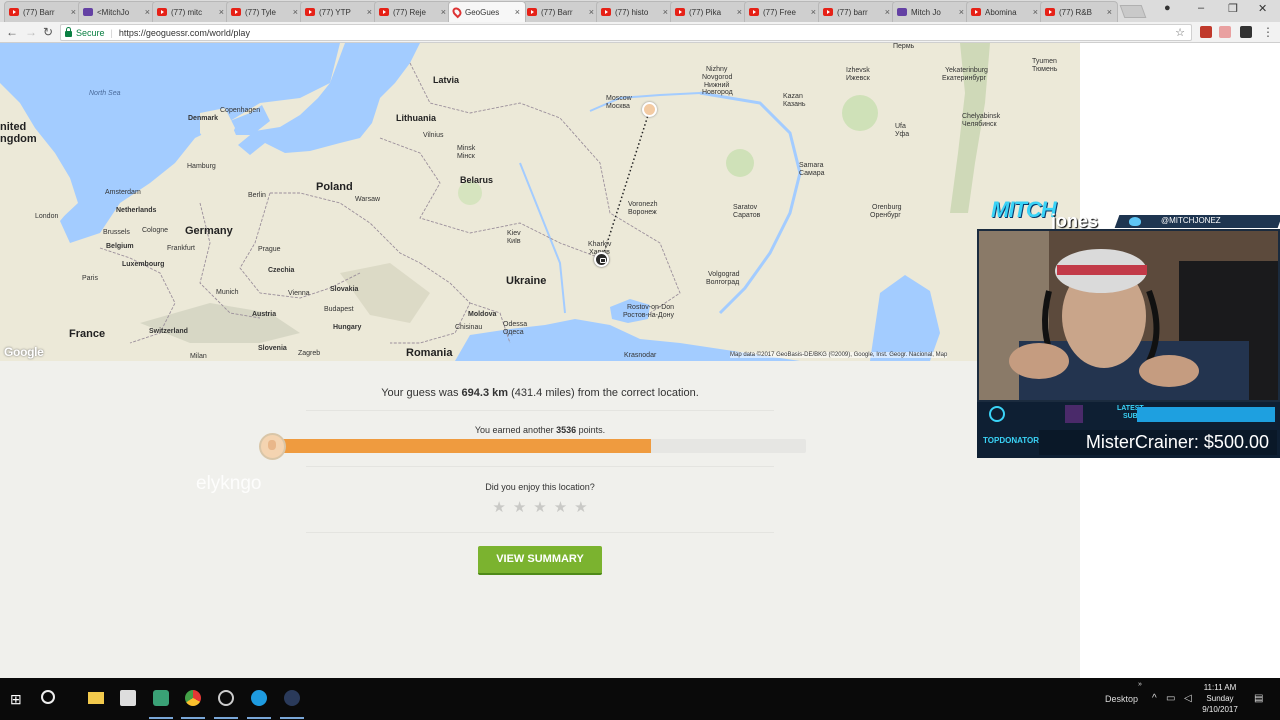 The width and height of the screenshot is (1280, 720). What do you see at coordinates (779, 12) in the screenshot?
I see `tab-title: (77) Free` at bounding box center [779, 12].